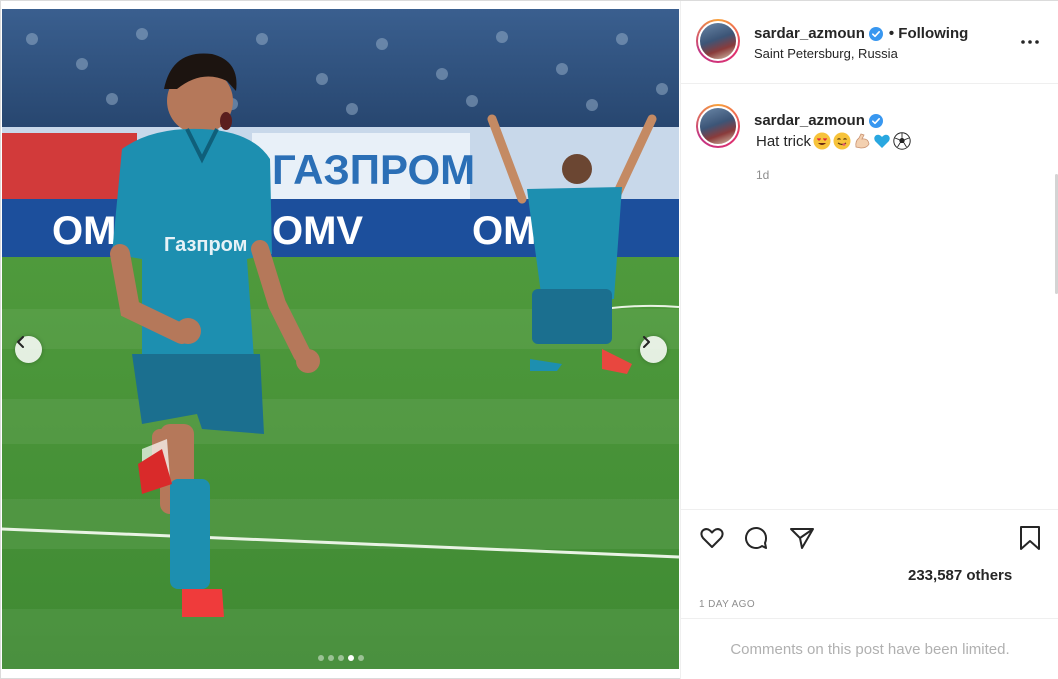 The height and width of the screenshot is (679, 1058). I want to click on header-user-line: sardar_azmoun • Following, so click(861, 33).